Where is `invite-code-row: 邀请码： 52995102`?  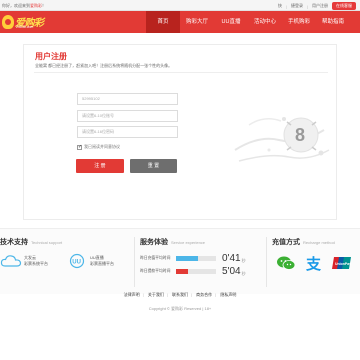
invite-code-row: 邀请码： 52995102 is located at coordinates (124, 99).